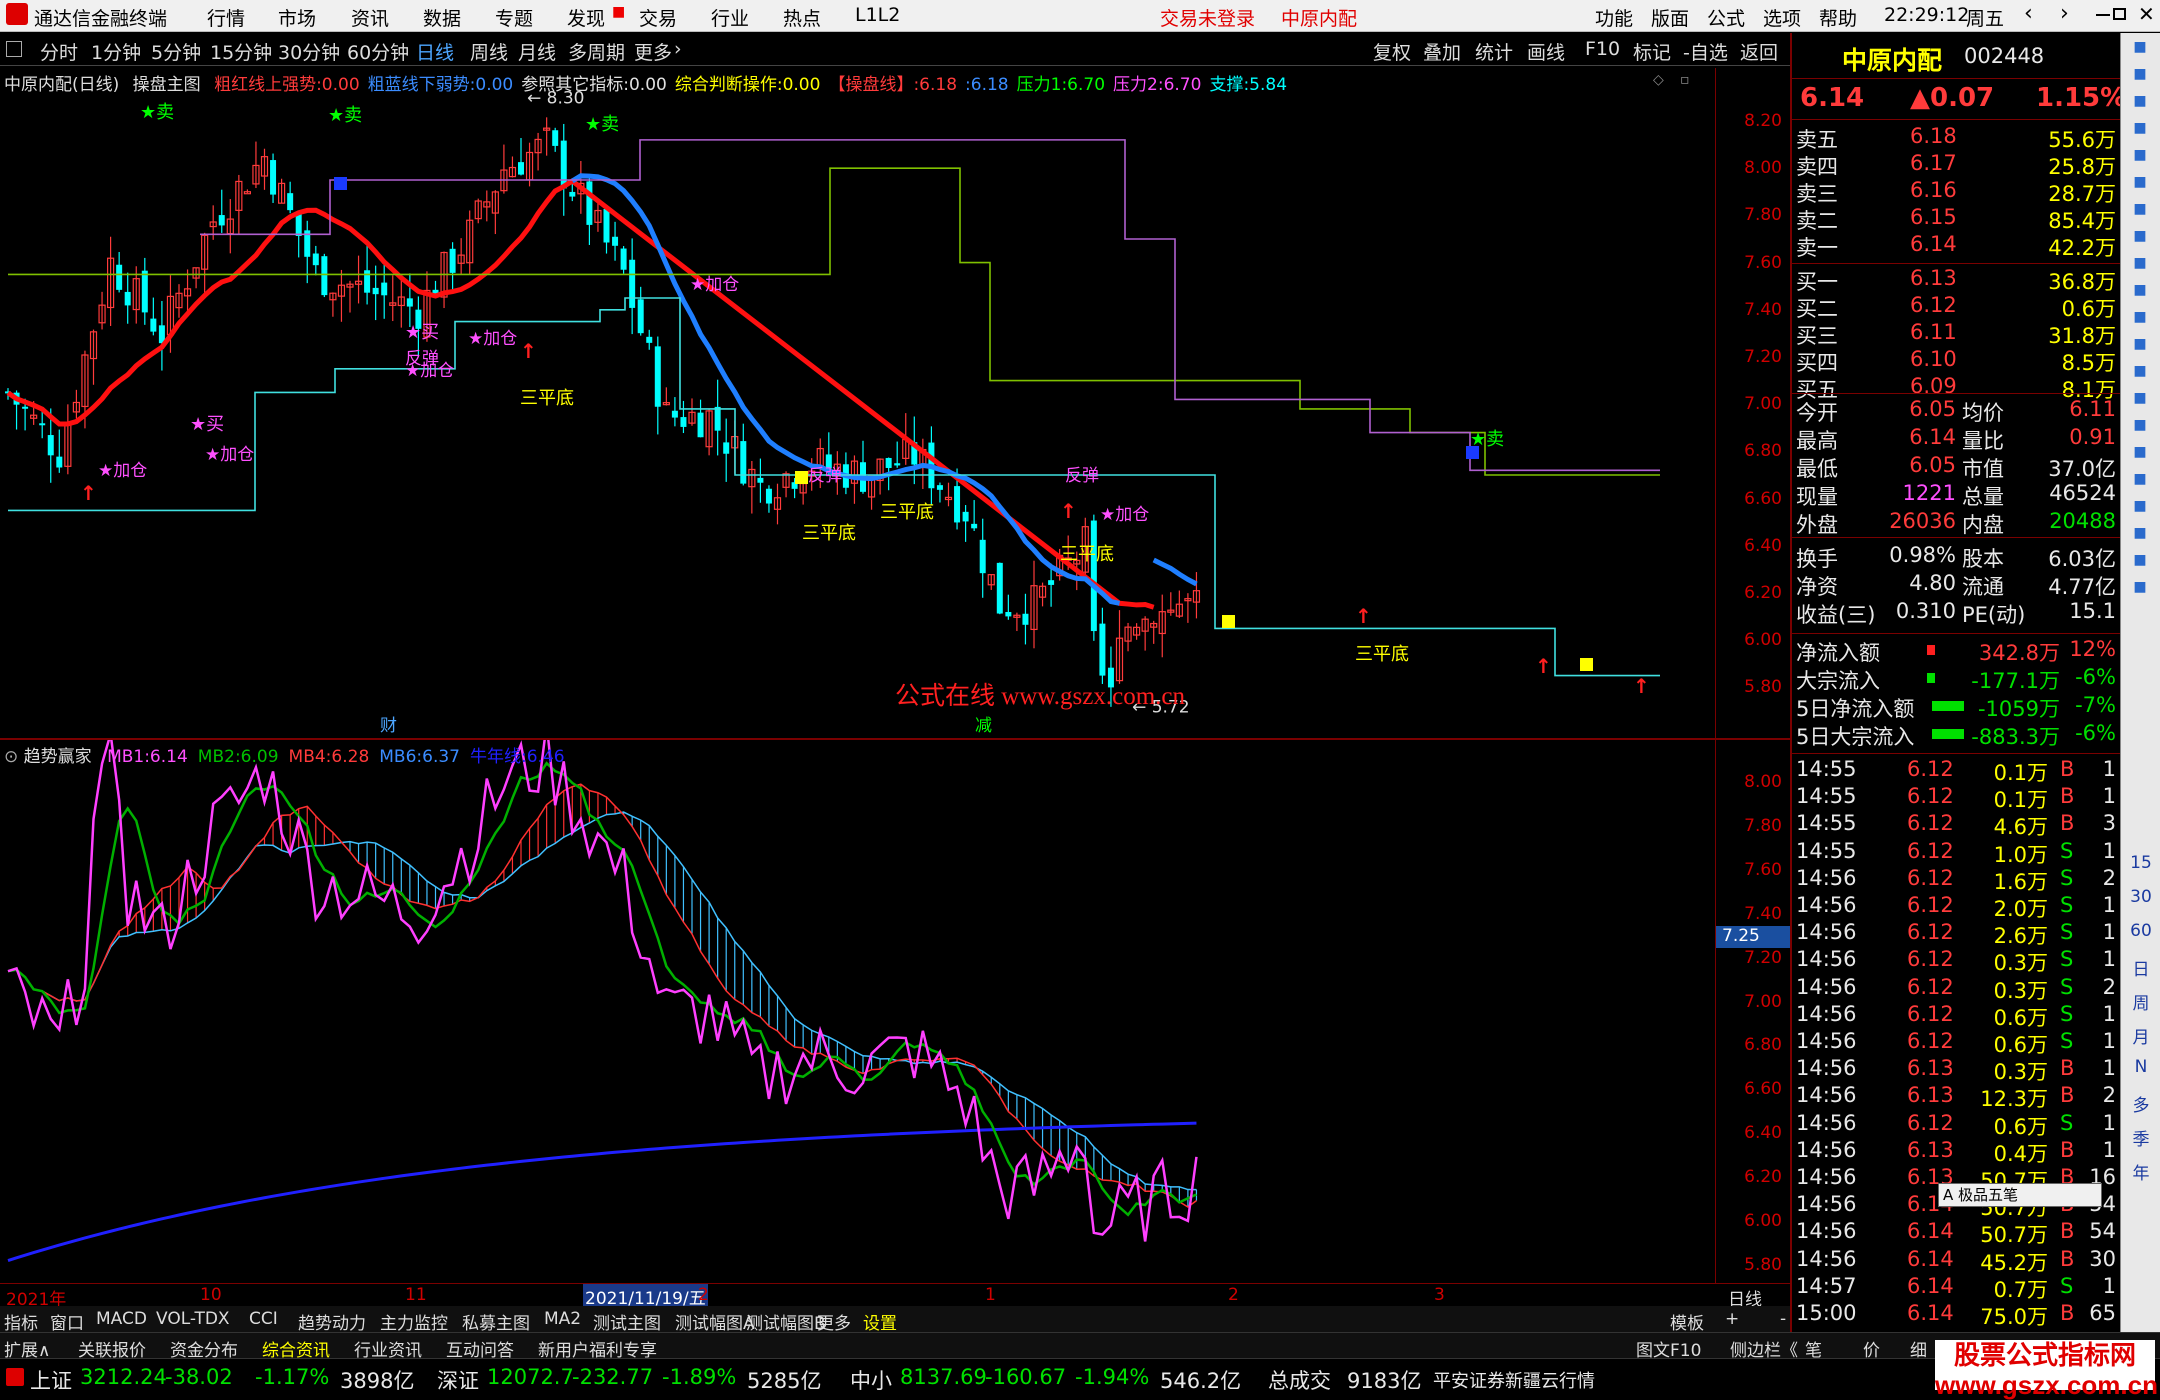 Image resolution: width=2160 pixels, height=1400 pixels. Describe the element at coordinates (193, 1319) in the screenshot. I see `indicator-tab: VOL-TDX` at that location.